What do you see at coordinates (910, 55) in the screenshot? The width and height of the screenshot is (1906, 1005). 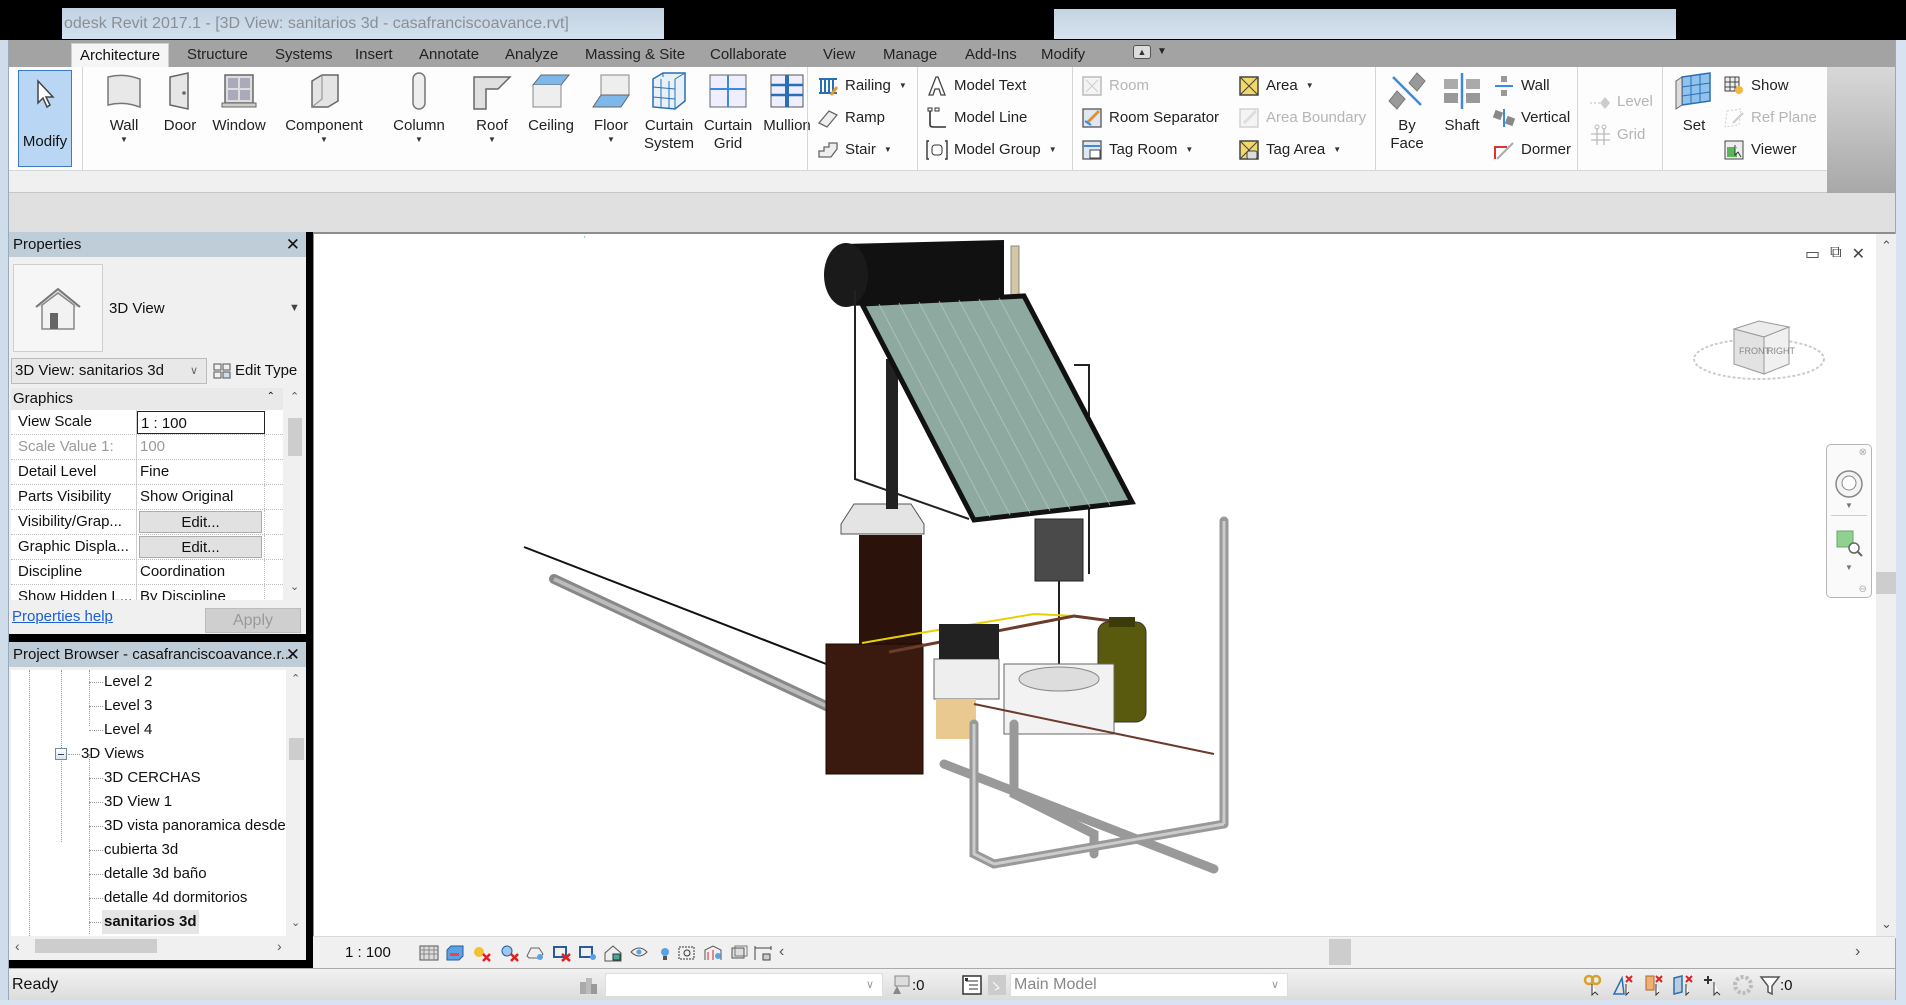 I see `tab-manage: Manage` at bounding box center [910, 55].